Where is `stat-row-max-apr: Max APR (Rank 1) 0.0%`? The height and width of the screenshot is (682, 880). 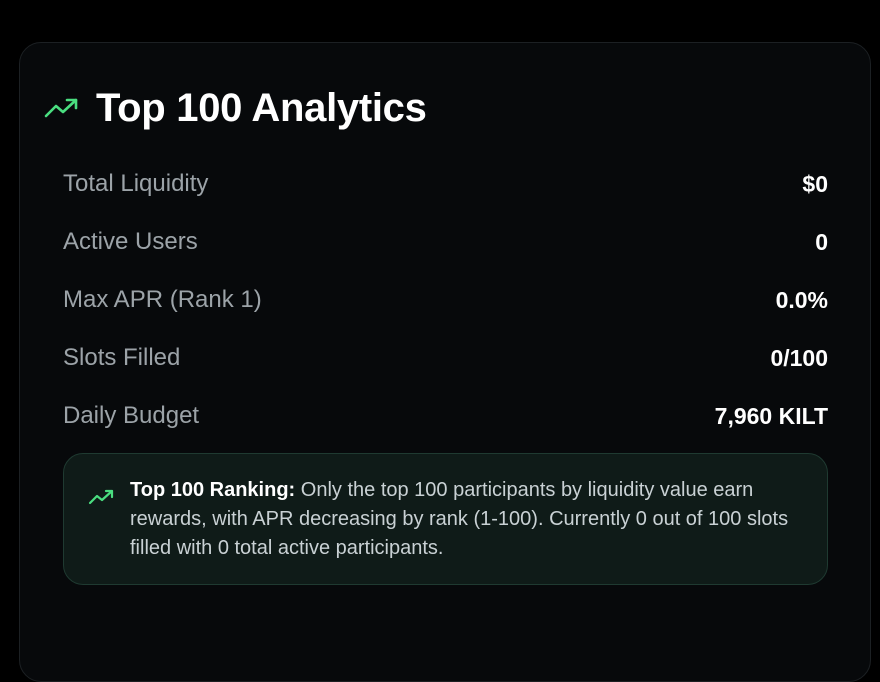 stat-row-max-apr: Max APR (Rank 1) 0.0% is located at coordinates (445, 300).